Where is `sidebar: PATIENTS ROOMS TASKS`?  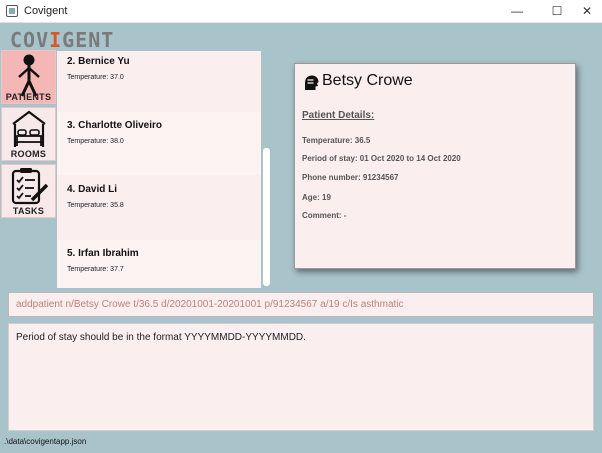 sidebar: PATIENTS ROOMS TASKS is located at coordinates (28, 134).